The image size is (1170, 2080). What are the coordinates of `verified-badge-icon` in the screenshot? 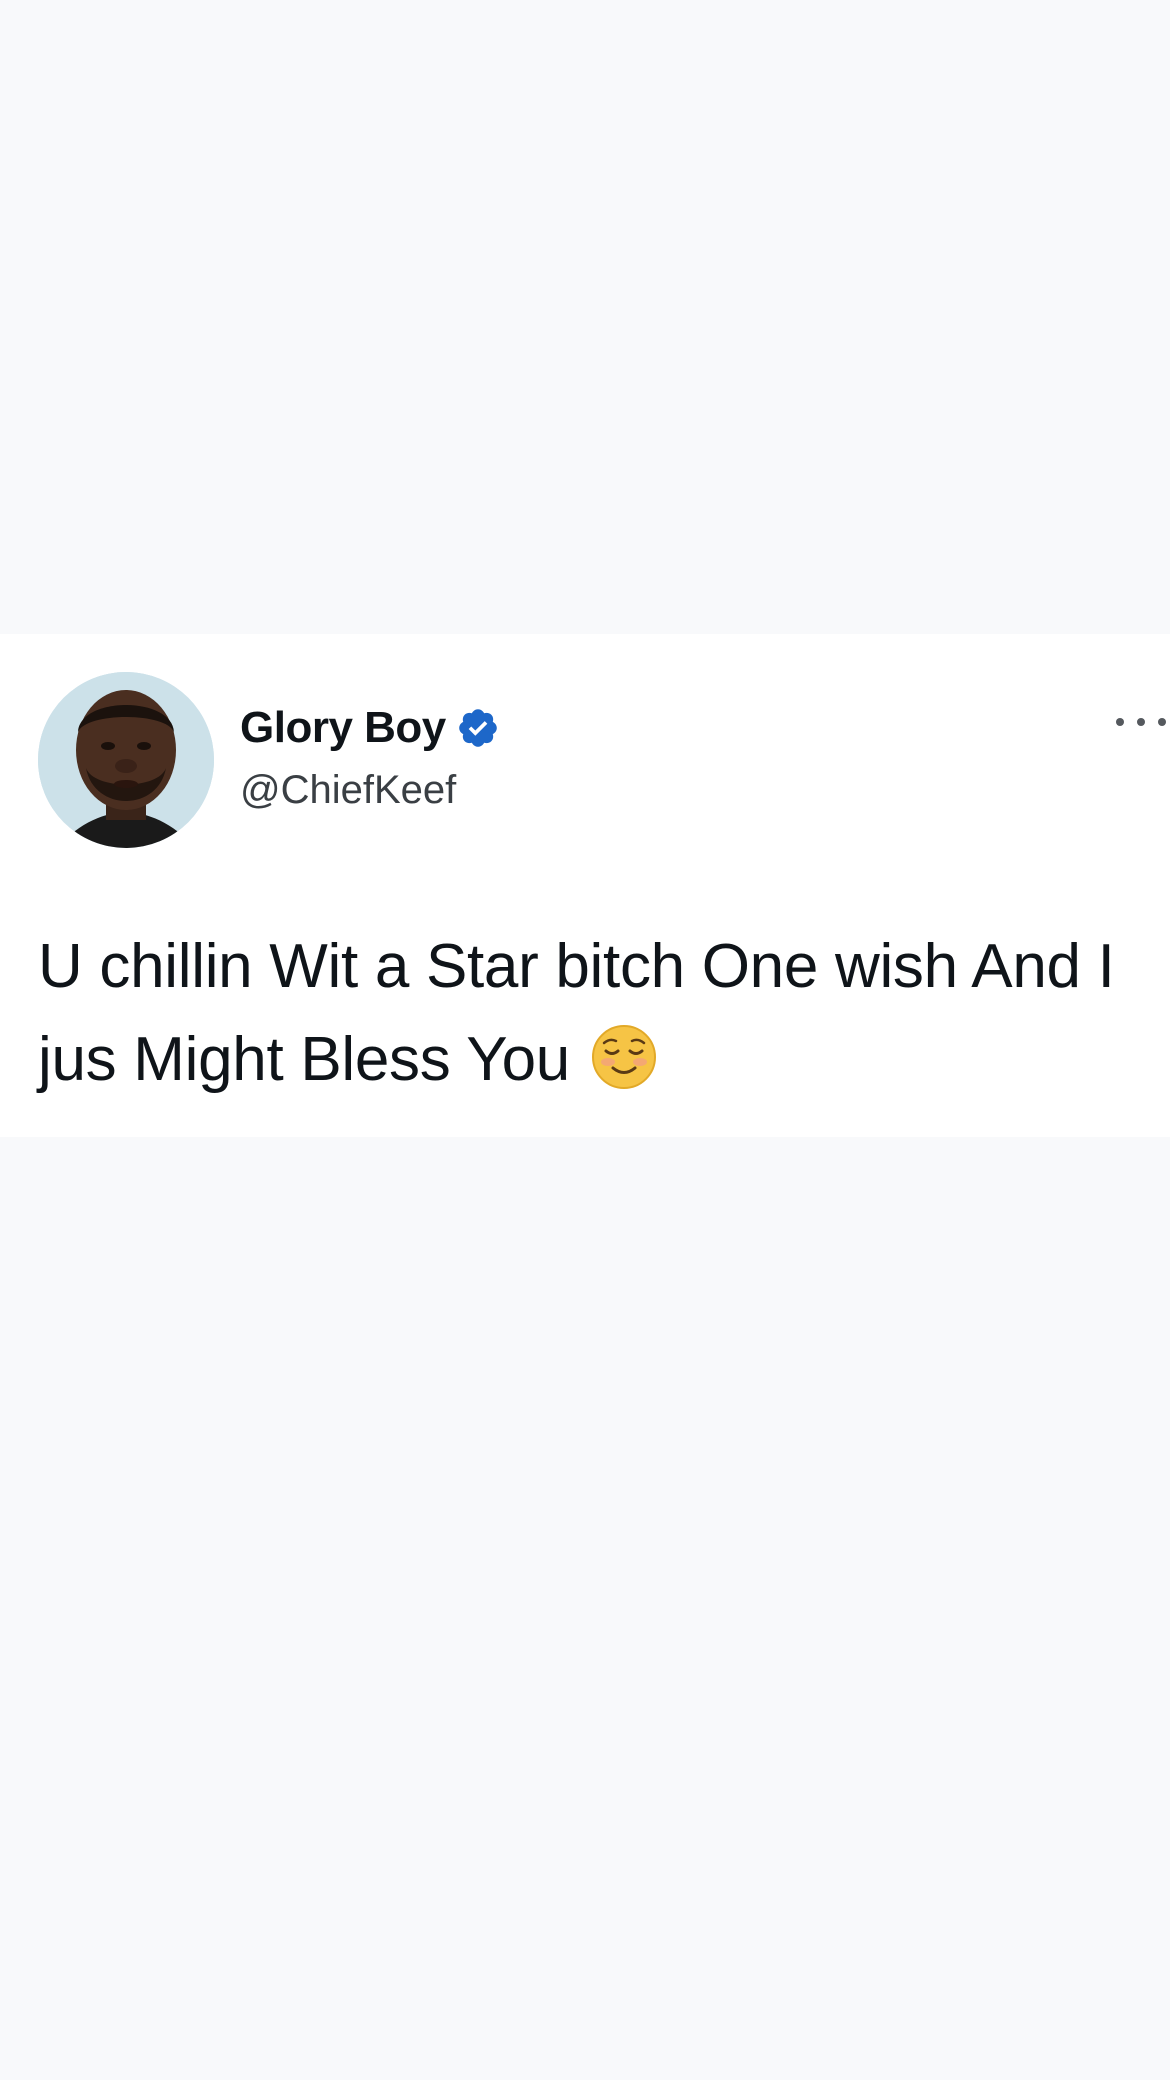 It's located at (478, 728).